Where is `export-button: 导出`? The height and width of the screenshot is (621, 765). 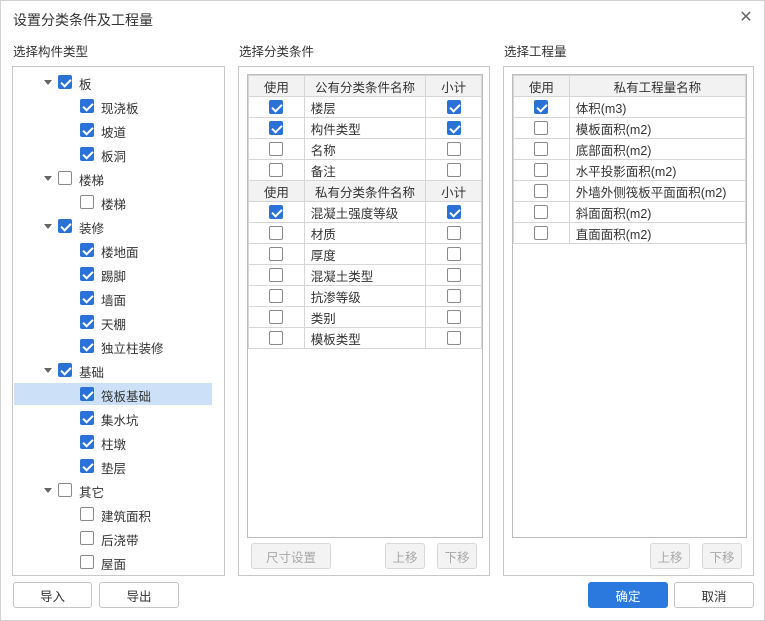
export-button: 导出 is located at coordinates (139, 595).